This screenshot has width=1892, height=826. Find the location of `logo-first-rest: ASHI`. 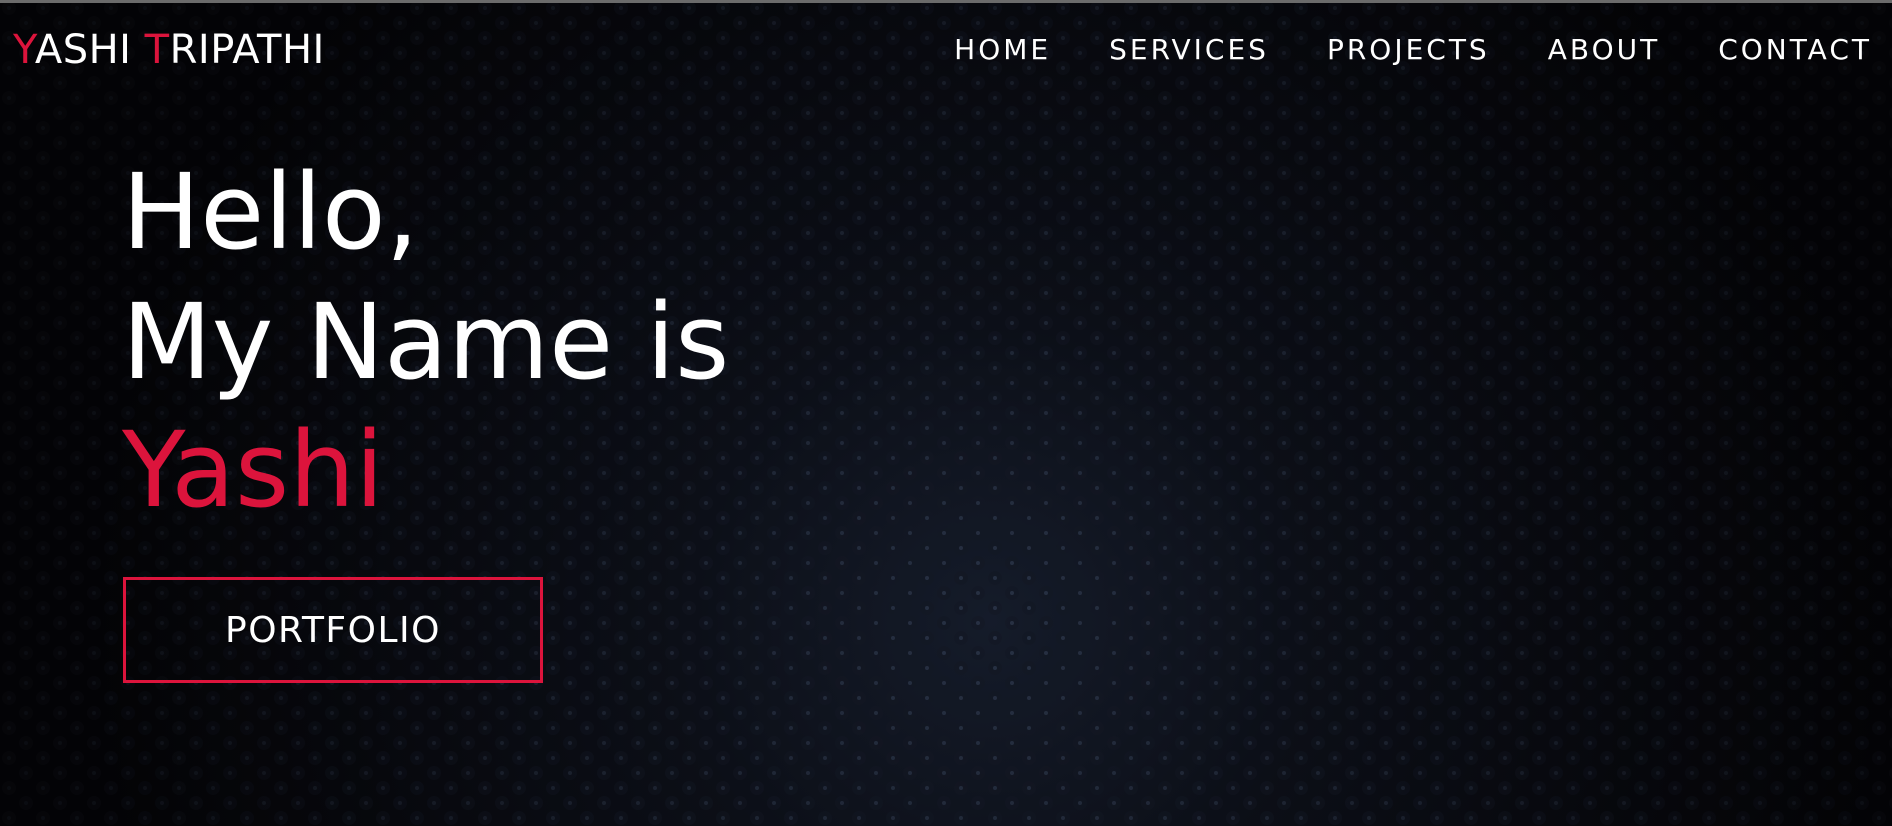

logo-first-rest: ASHI is located at coordinates (89, 50).